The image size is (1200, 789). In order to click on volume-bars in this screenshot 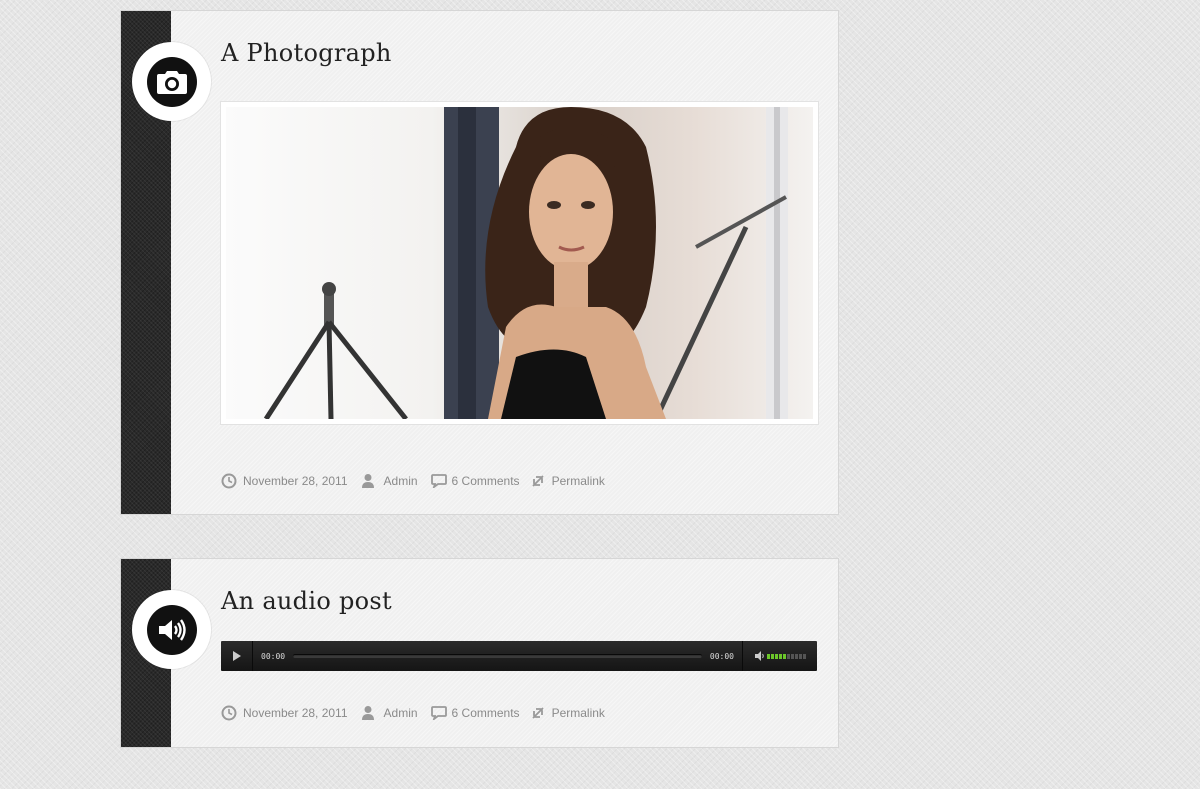, I will do `click(787, 656)`.